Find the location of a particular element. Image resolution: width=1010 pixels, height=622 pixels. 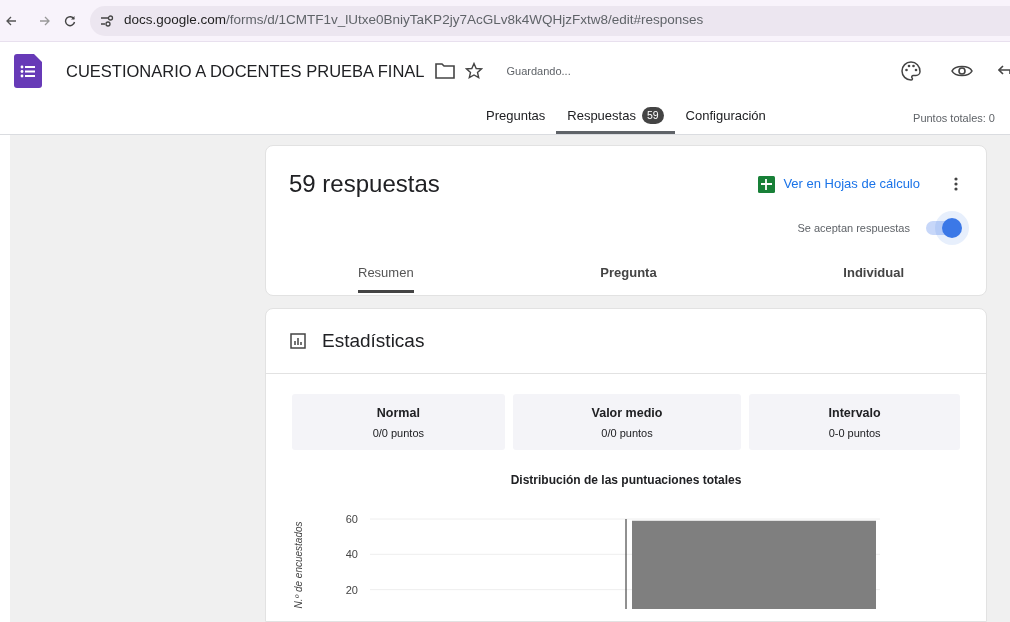

view-tab: Resumen is located at coordinates (386, 273).